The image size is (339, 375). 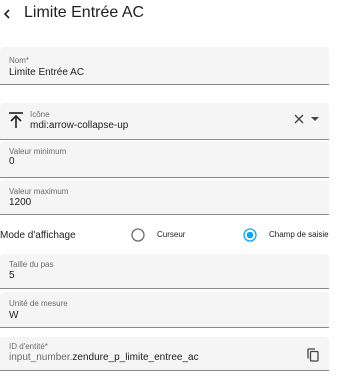 What do you see at coordinates (315, 119) in the screenshot?
I see `menu-down-icon` at bounding box center [315, 119].